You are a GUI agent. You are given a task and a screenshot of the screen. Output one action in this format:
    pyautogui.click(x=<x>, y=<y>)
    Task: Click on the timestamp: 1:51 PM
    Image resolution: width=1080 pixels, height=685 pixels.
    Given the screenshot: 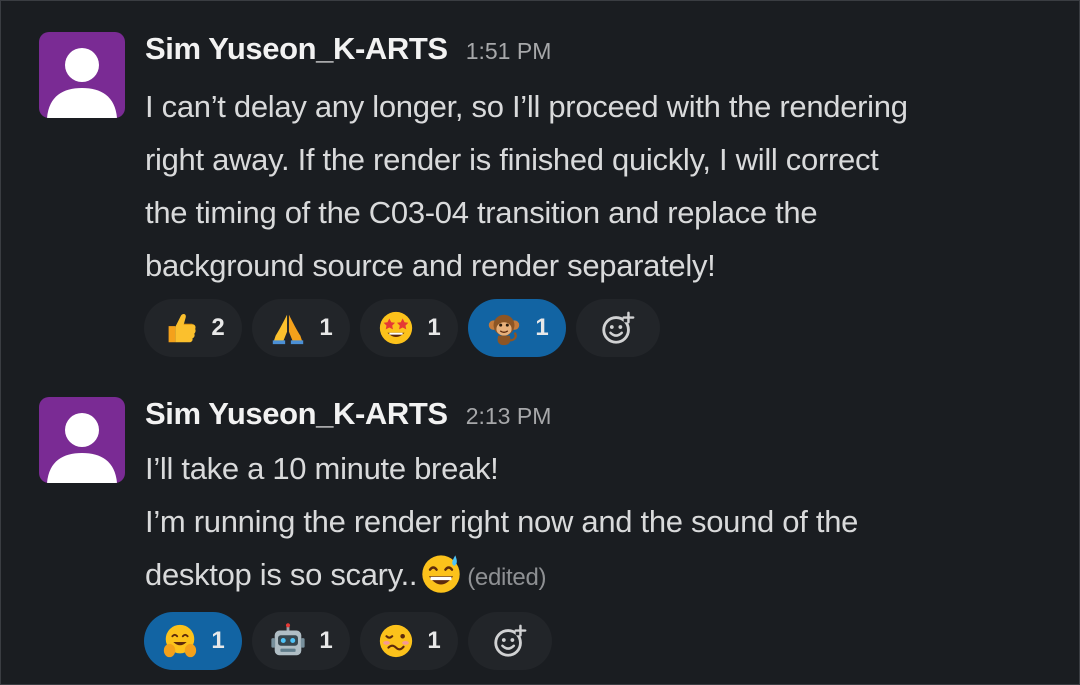 What is the action you would take?
    pyautogui.click(x=509, y=51)
    